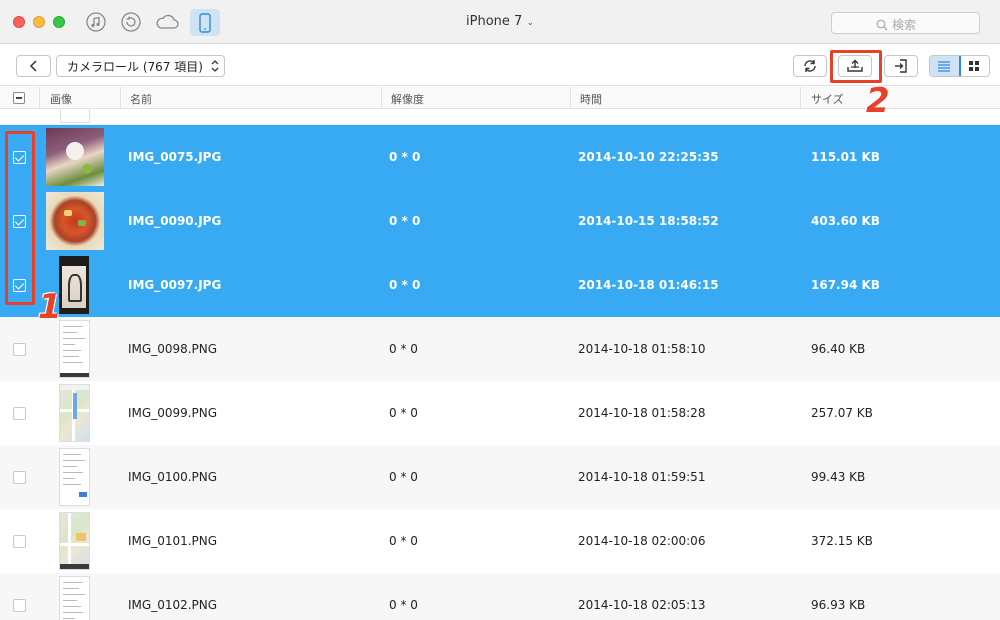 This screenshot has width=1000, height=620. I want to click on grid-view-icon, so click(974, 66).